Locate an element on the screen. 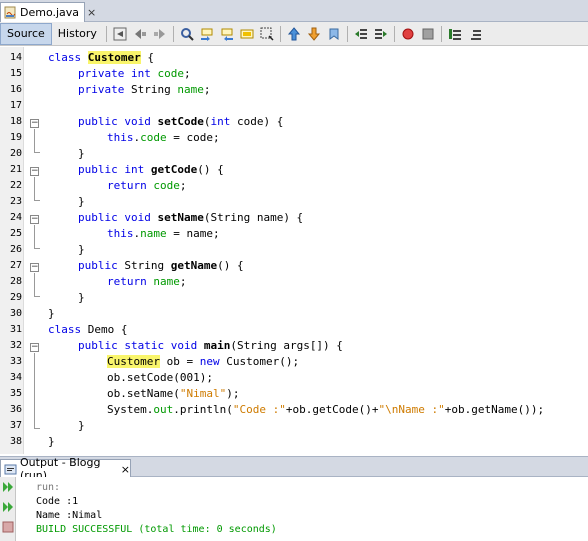 The height and width of the screenshot is (541, 588). line-number: 22 is located at coordinates (15, 185).